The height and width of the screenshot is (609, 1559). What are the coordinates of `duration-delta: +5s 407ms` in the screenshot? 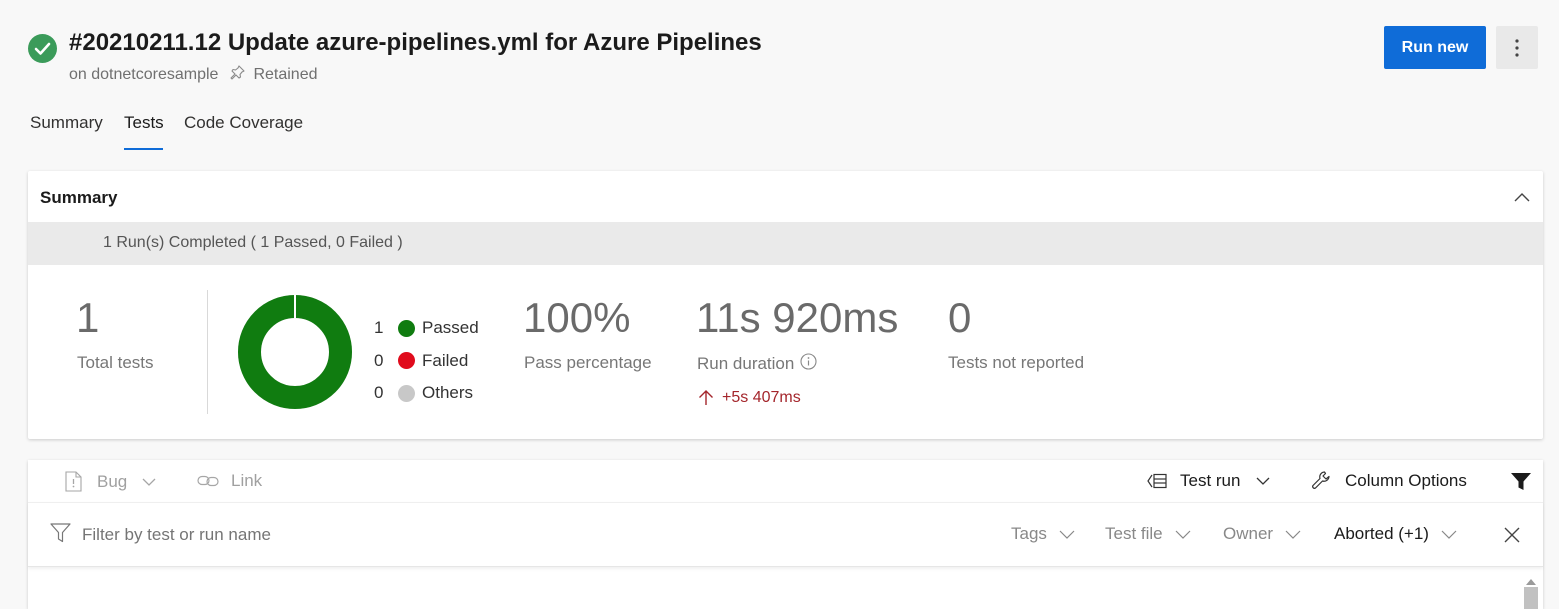 It's located at (749, 398).